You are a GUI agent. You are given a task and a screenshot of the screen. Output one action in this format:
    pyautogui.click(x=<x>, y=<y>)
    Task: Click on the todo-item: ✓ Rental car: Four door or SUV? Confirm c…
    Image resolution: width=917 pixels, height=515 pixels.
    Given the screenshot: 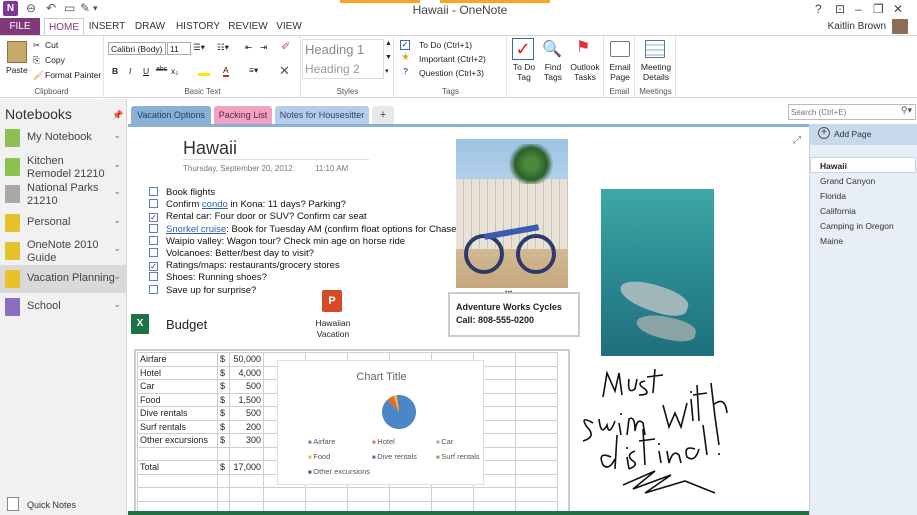 What is the action you would take?
    pyautogui.click(x=258, y=217)
    